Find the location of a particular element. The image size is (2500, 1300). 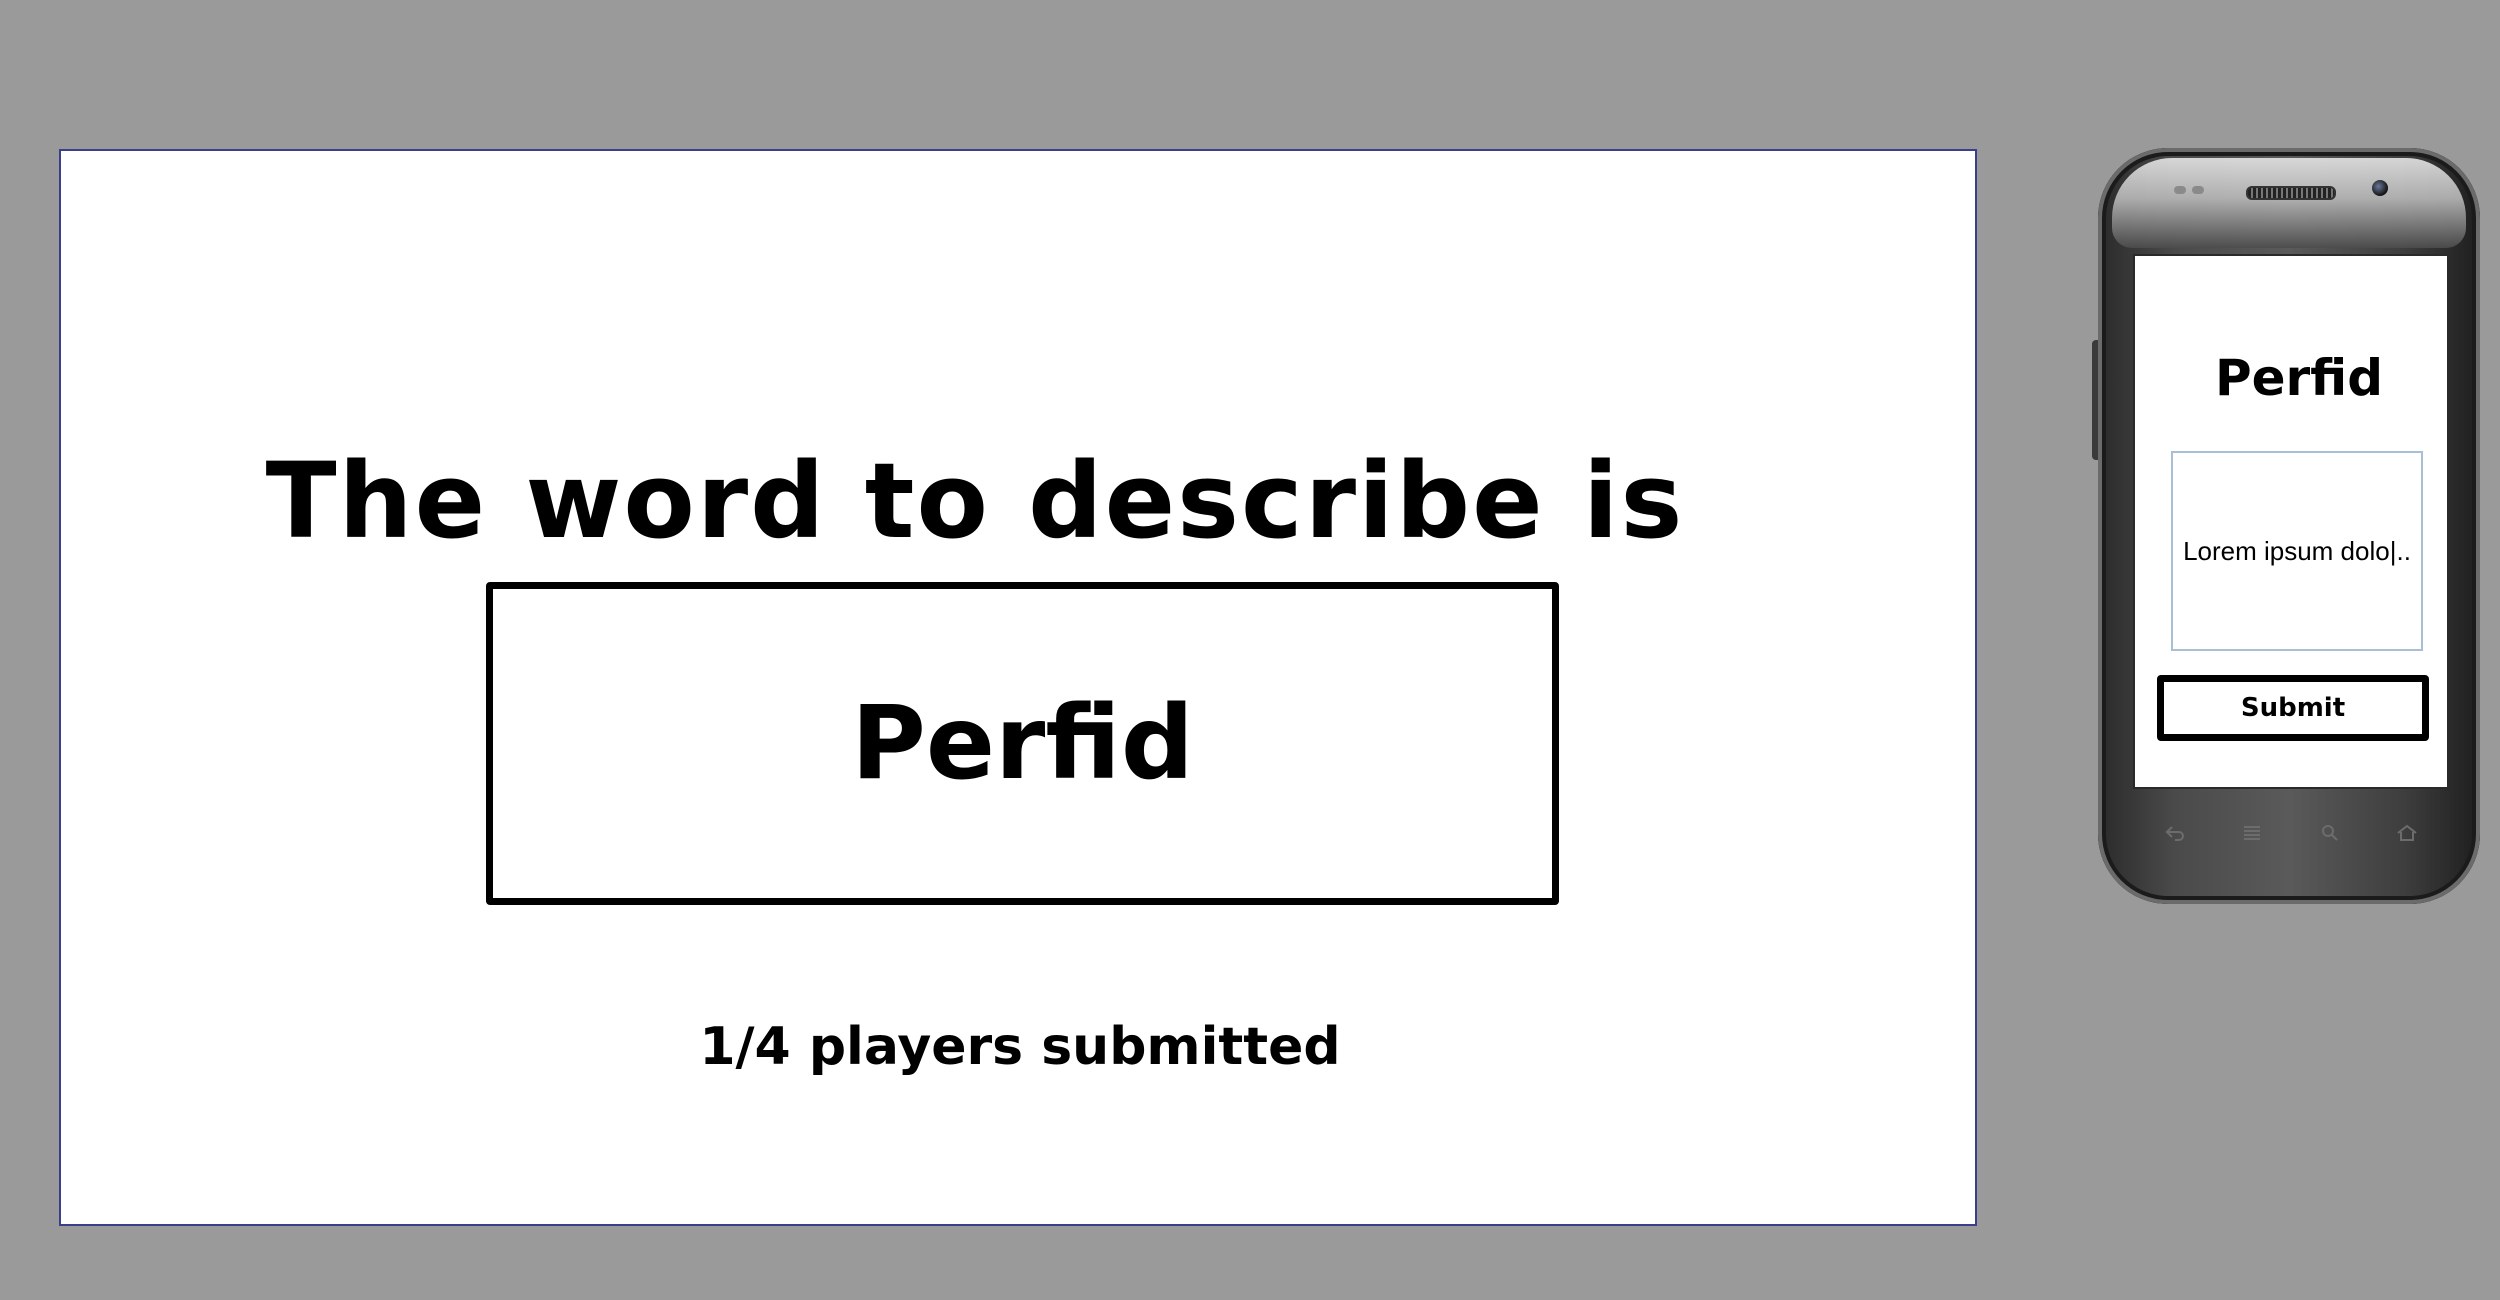

menu-icon is located at coordinates (2252, 833).